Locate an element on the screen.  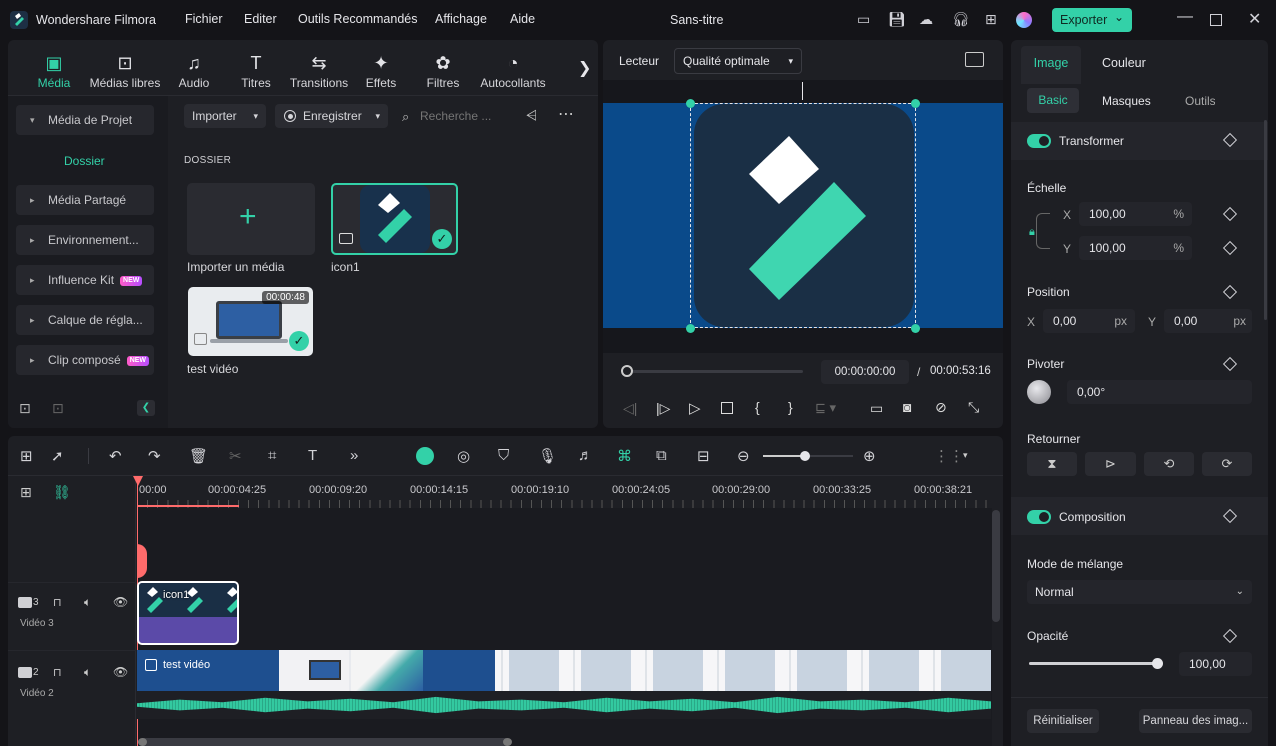
rotate-ccw-button: ⟲ is located at coordinates (1169, 464).